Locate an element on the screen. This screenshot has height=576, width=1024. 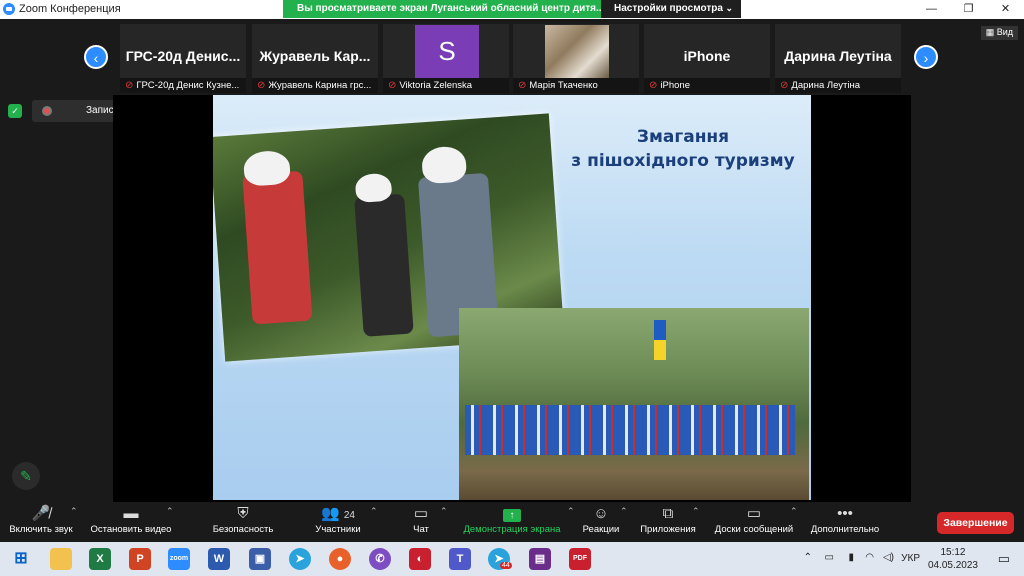
file-explorer-icon is located at coordinates (61, 559).